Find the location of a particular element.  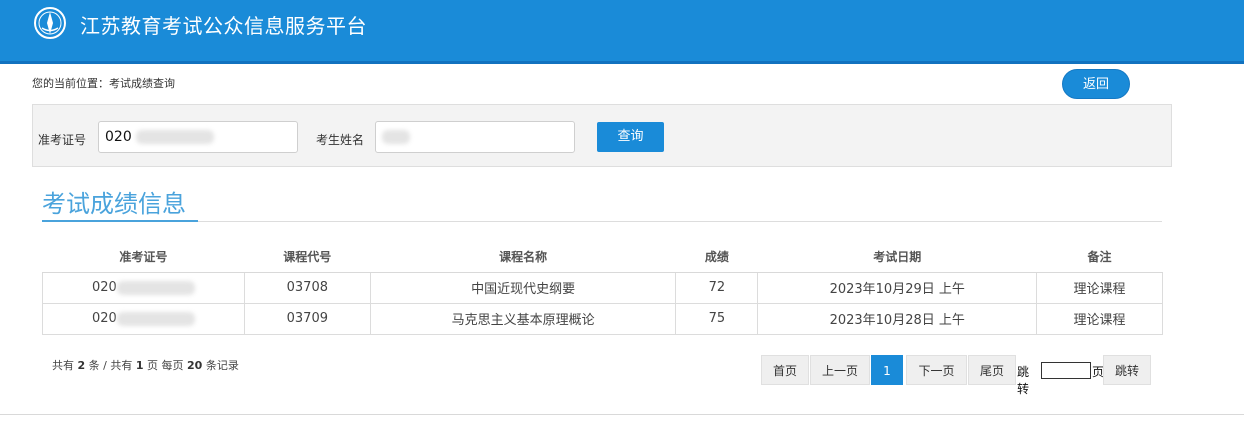

cell-course-name: 中国近现代史纲要 is located at coordinates (523, 287).